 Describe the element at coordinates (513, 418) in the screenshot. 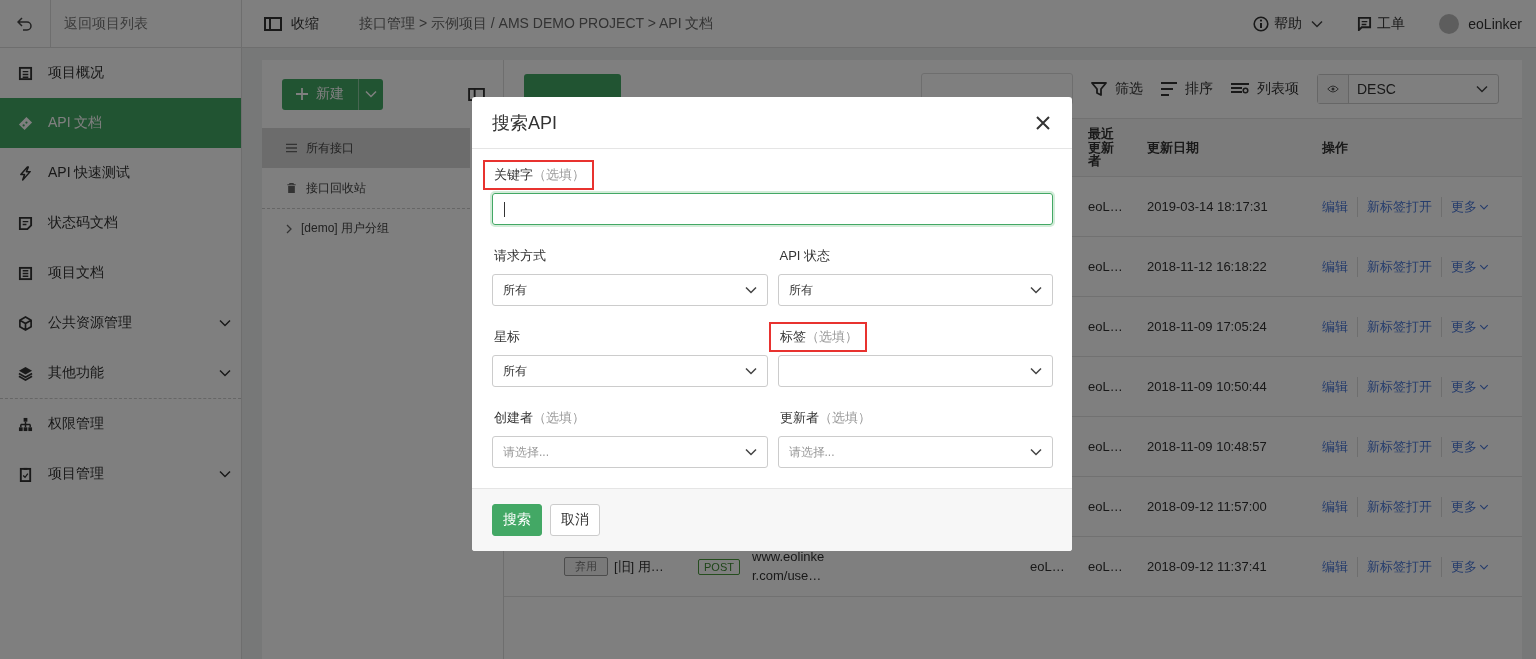

I see `field-label: 创建者` at that location.